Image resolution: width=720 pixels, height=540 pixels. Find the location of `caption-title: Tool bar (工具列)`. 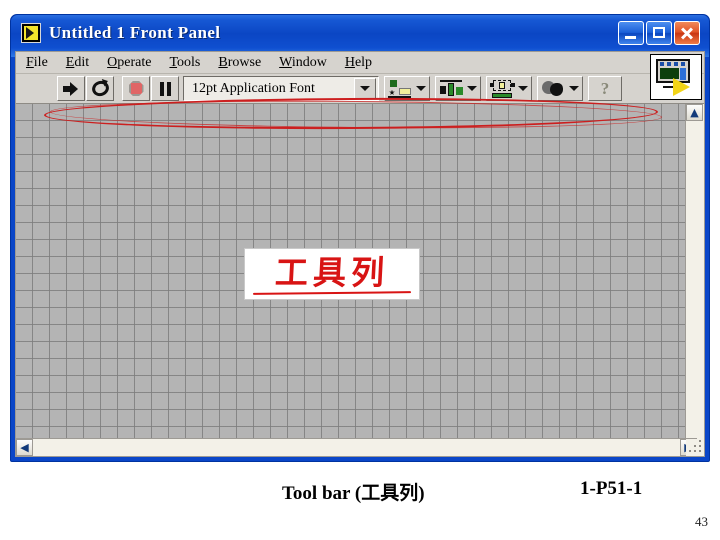

caption-title: Tool bar (工具列) is located at coordinates (353, 493).